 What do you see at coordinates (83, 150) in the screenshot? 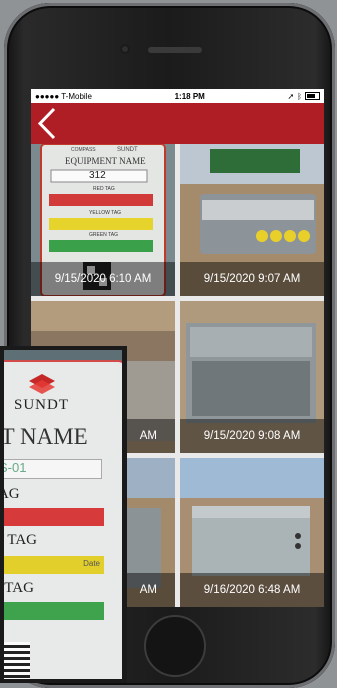
I see `tag-company: COMPASS` at bounding box center [83, 150].